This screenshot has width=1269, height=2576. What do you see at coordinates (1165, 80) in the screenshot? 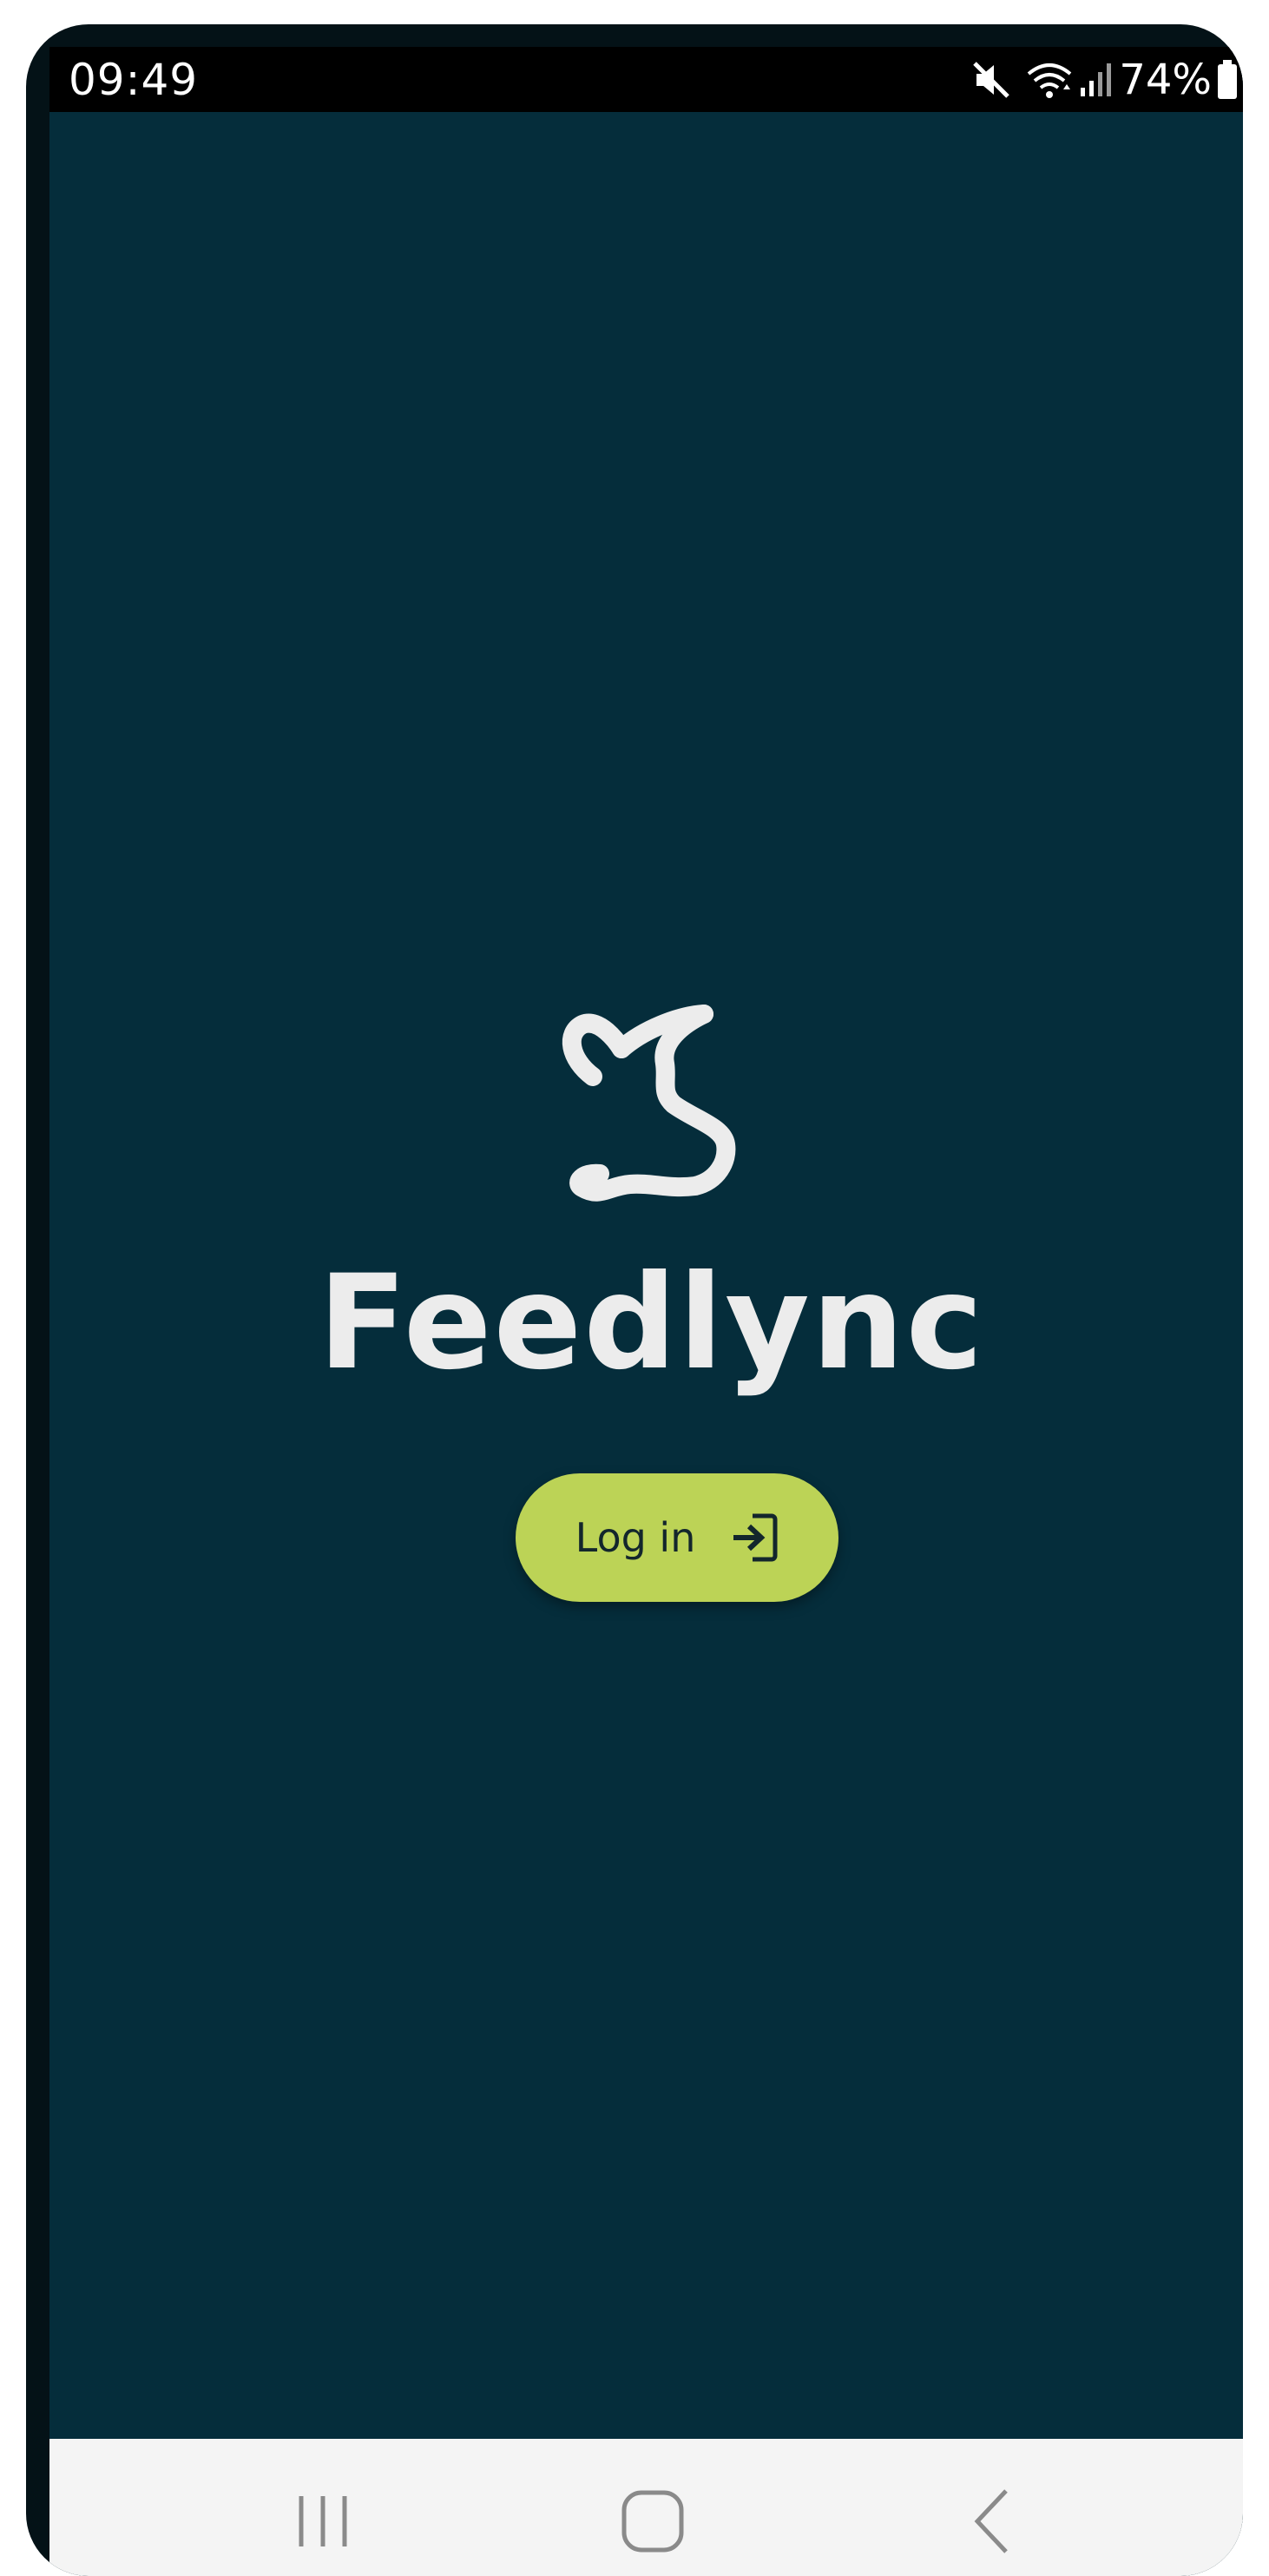
I see `battery-percent: 74%` at bounding box center [1165, 80].